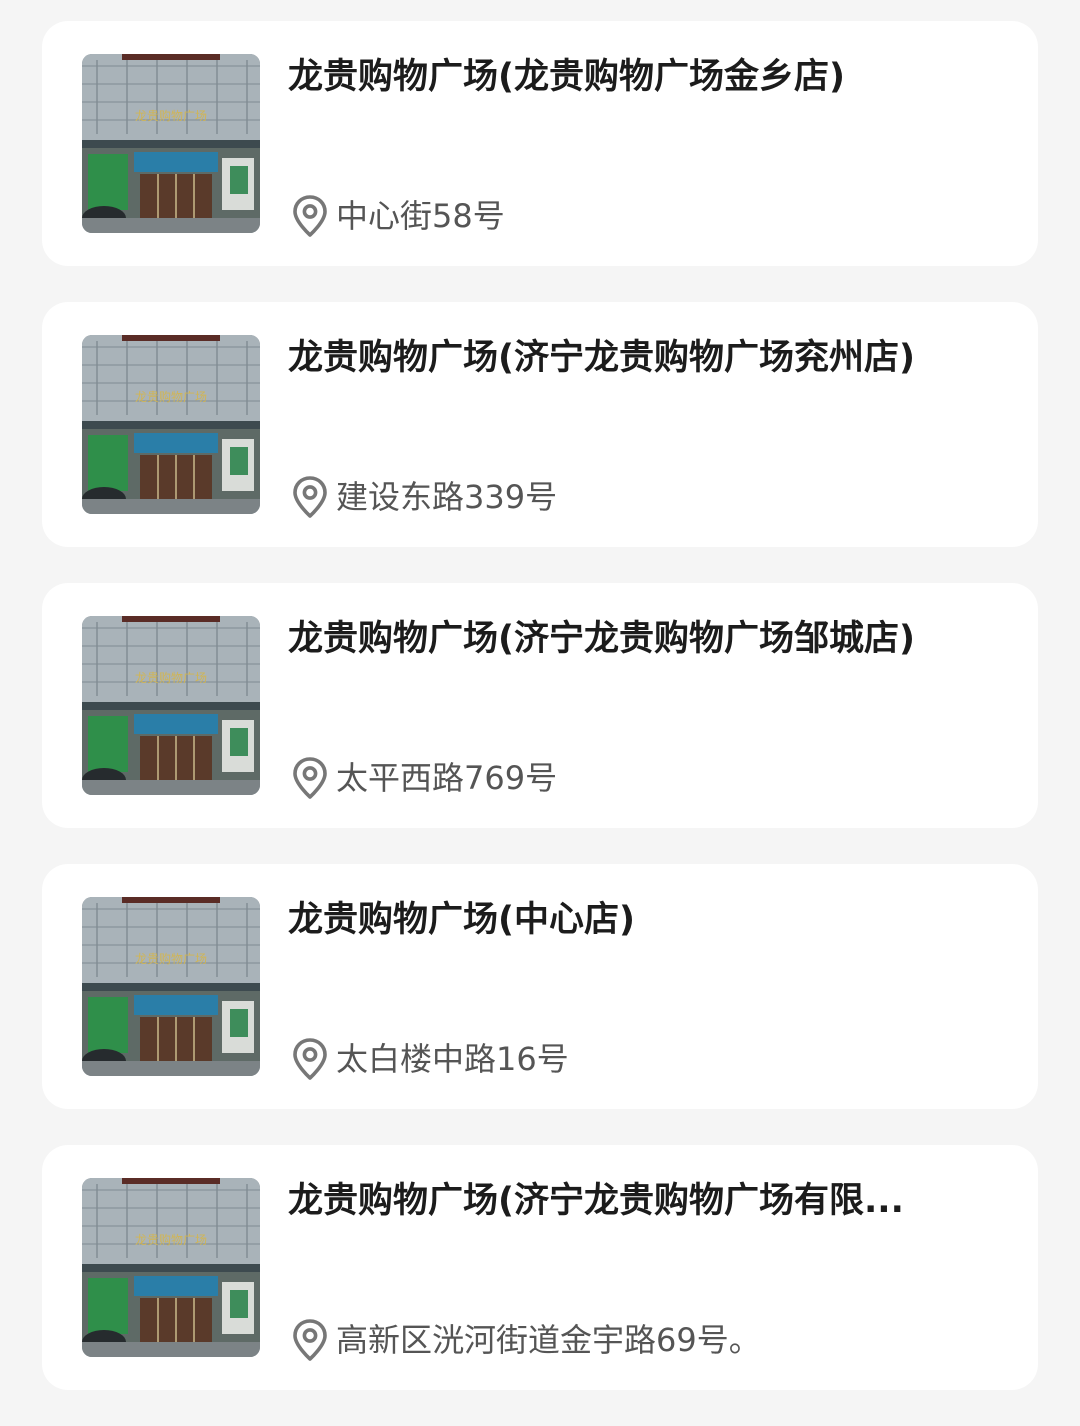 This screenshot has width=1080, height=1426. I want to click on store-name: 龙贵购物广场(龙贵购物广场金乡店), so click(566, 77).